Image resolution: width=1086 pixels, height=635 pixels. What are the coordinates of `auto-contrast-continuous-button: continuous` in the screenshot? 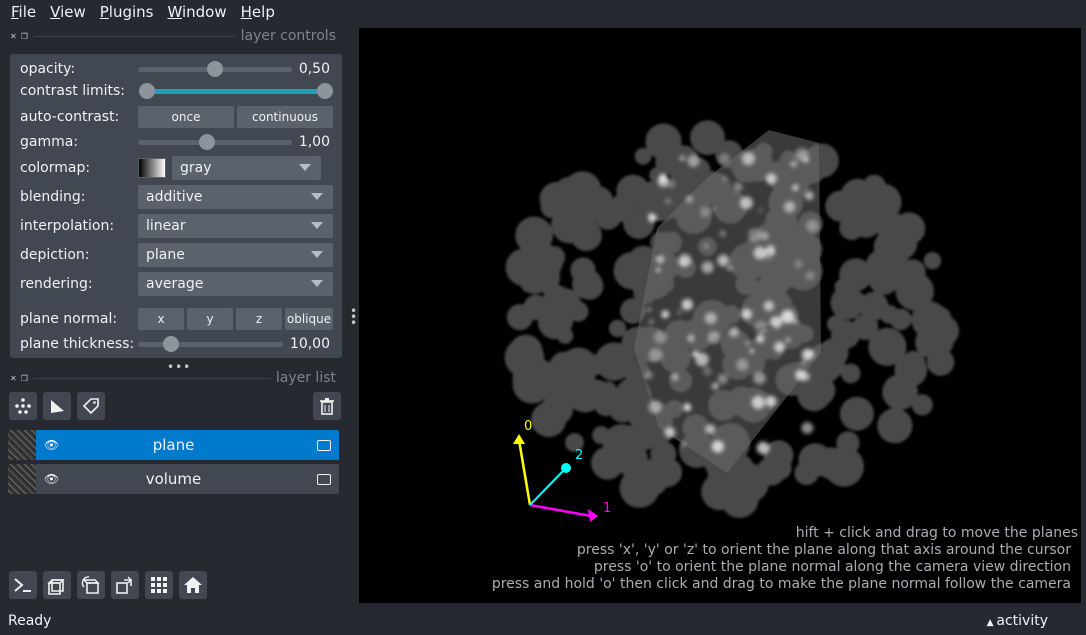 It's located at (285, 117).